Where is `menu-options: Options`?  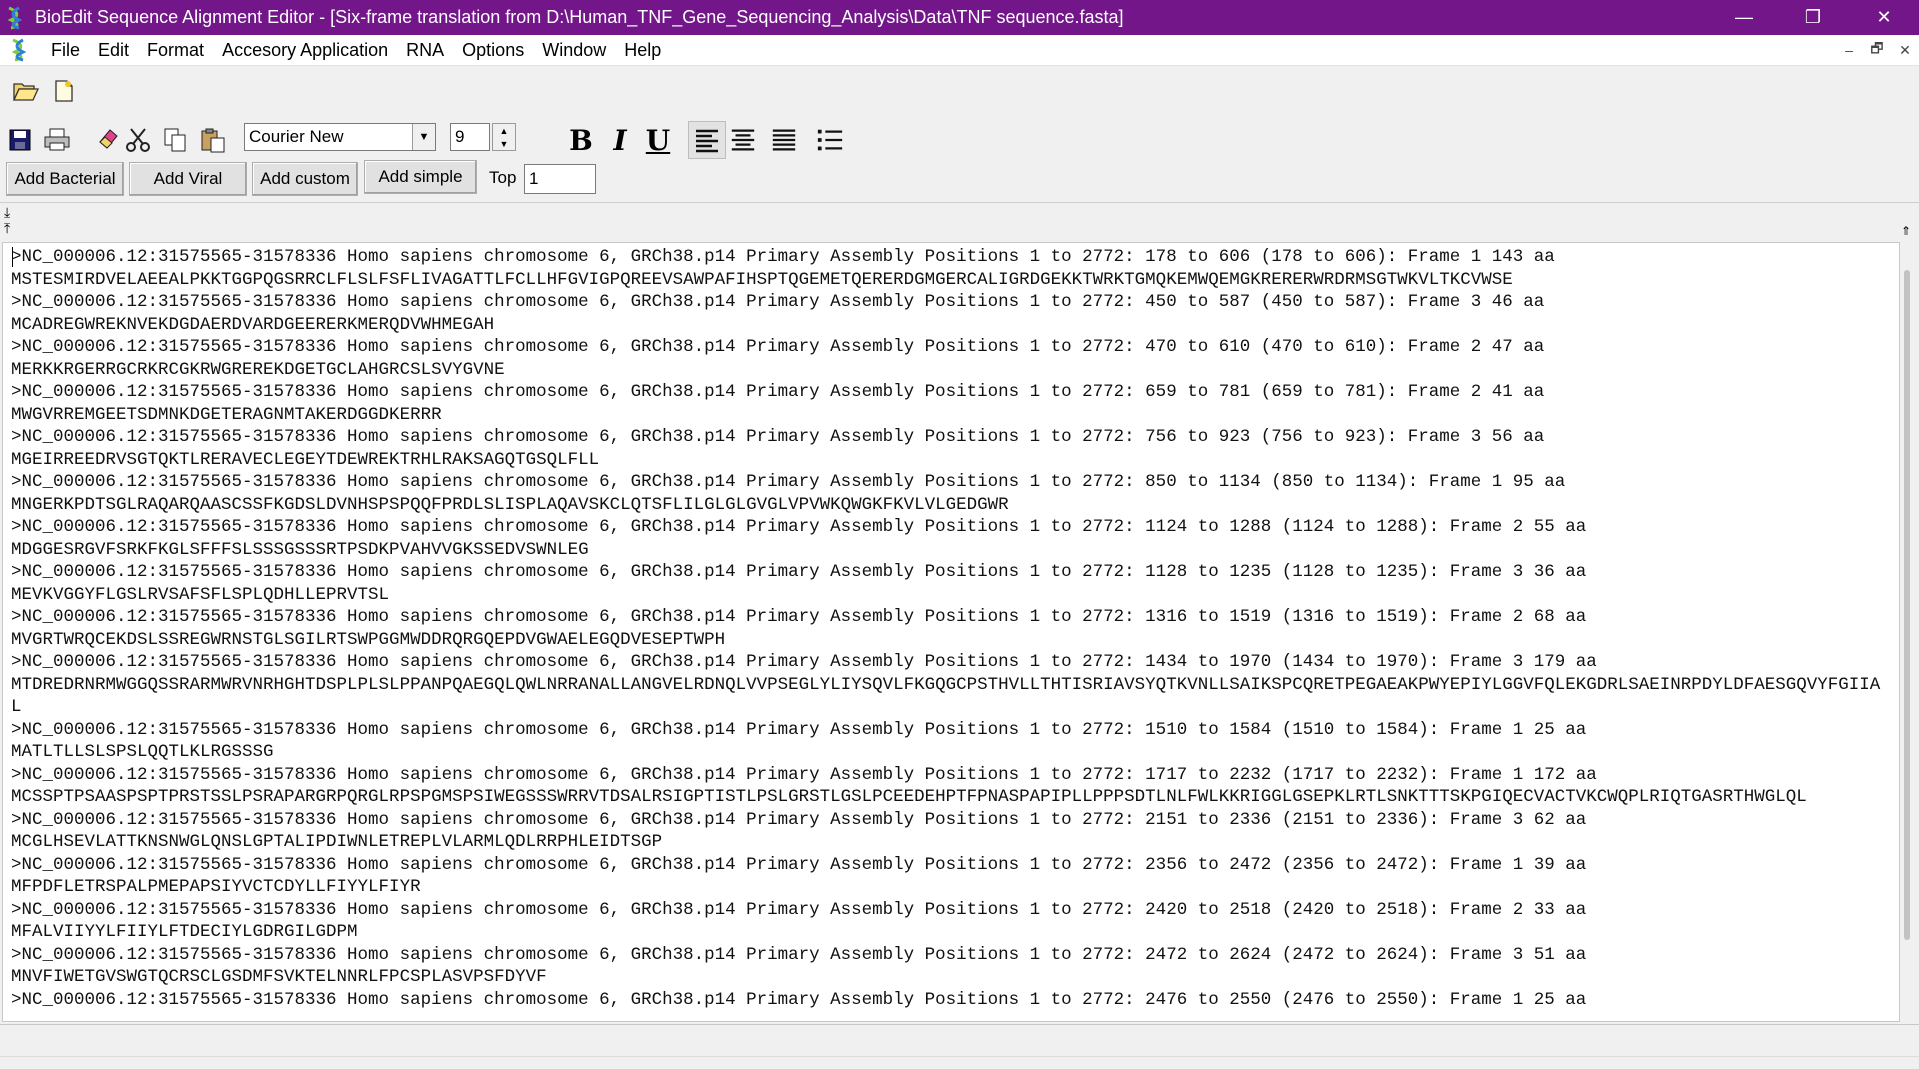 menu-options: Options is located at coordinates (493, 50).